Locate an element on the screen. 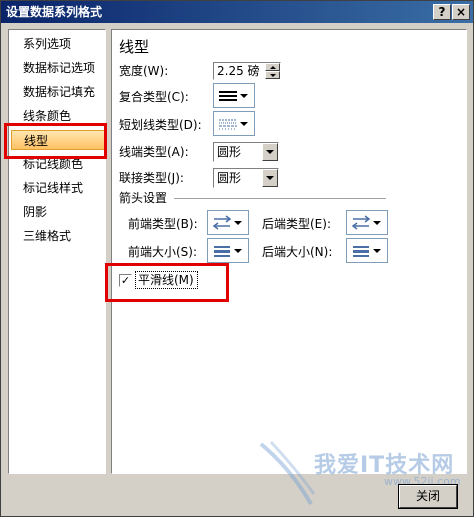  arrow-settings-divider is located at coordinates (280, 199).